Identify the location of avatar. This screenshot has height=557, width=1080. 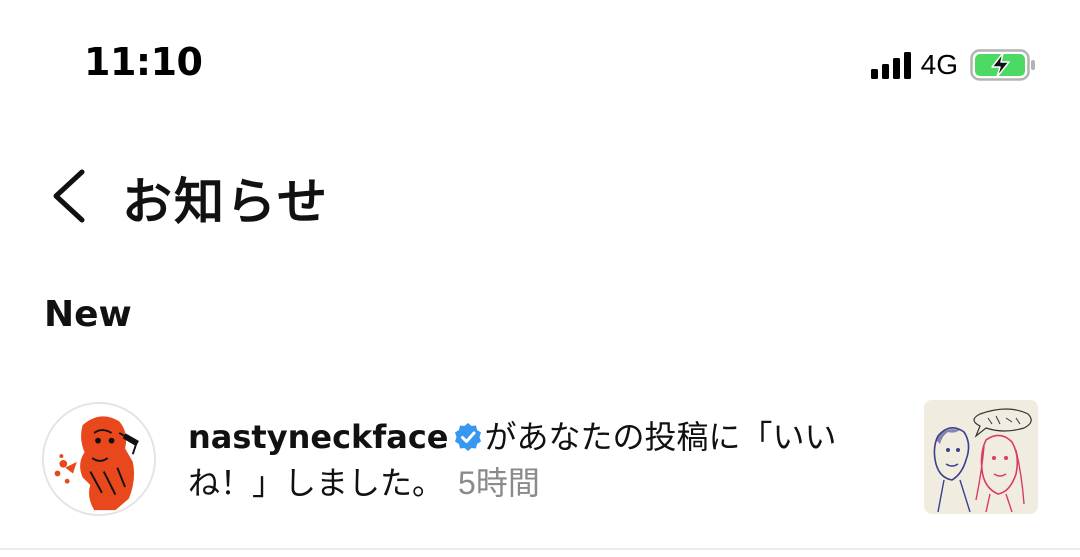
(99, 459).